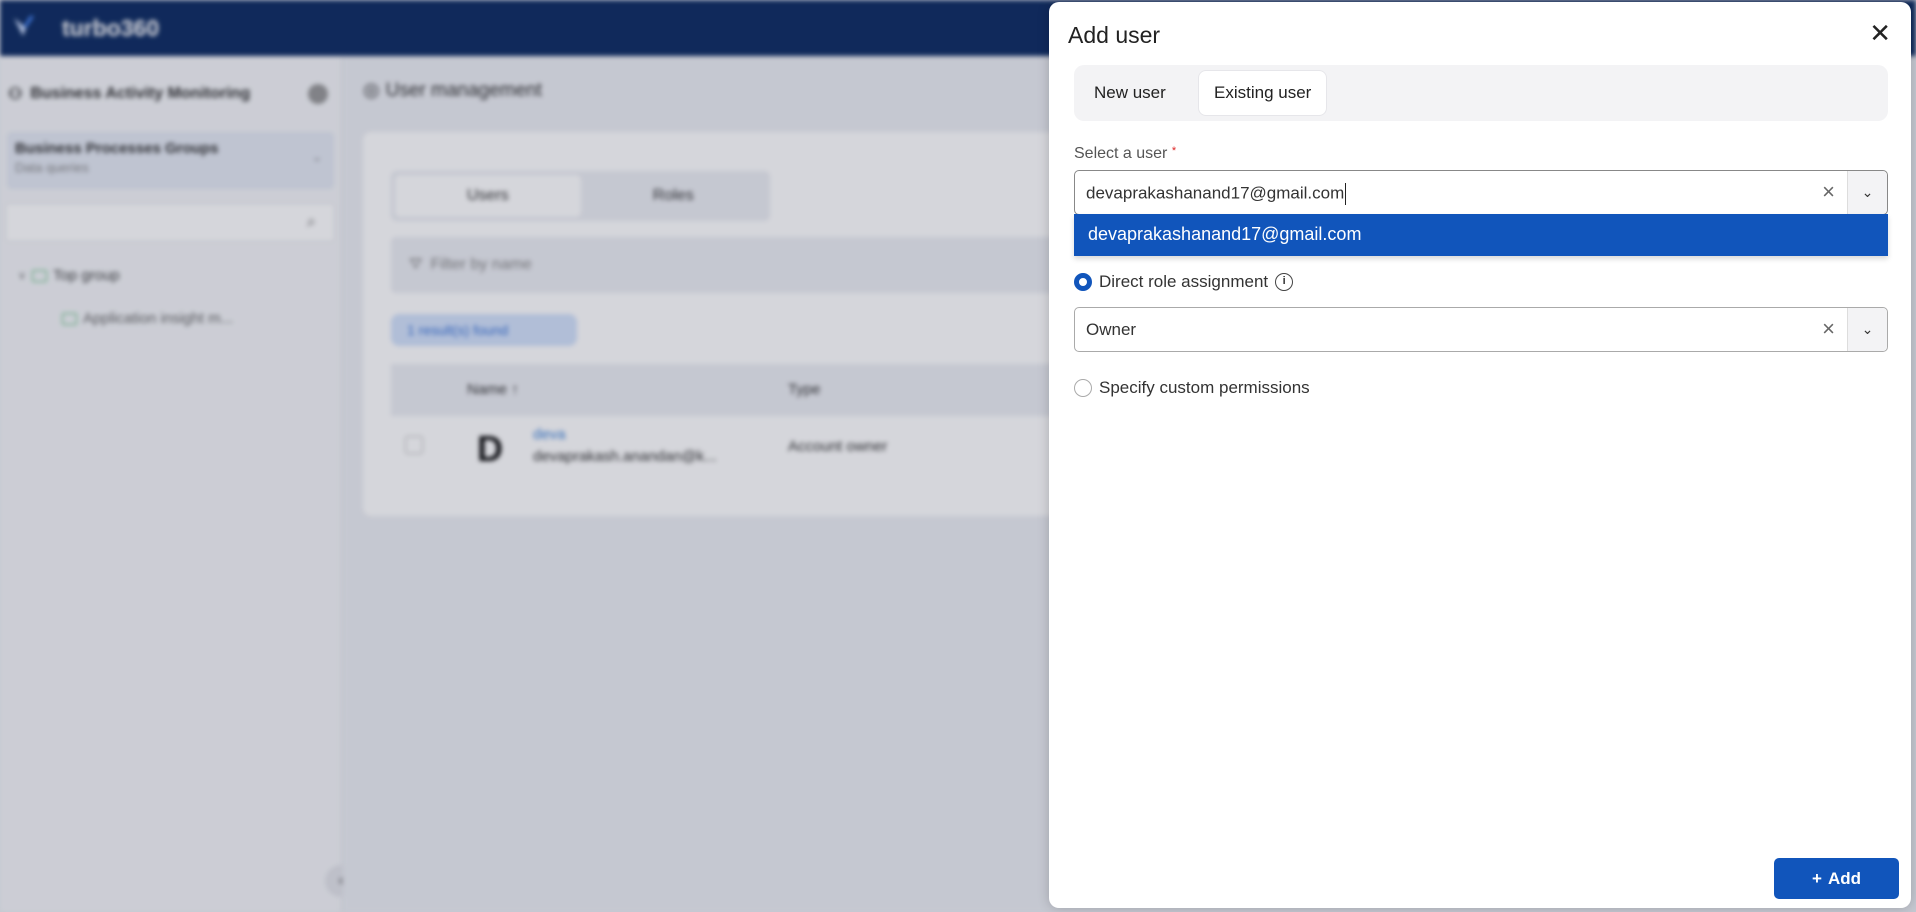 The image size is (1916, 912). I want to click on text-caret, so click(1346, 194).